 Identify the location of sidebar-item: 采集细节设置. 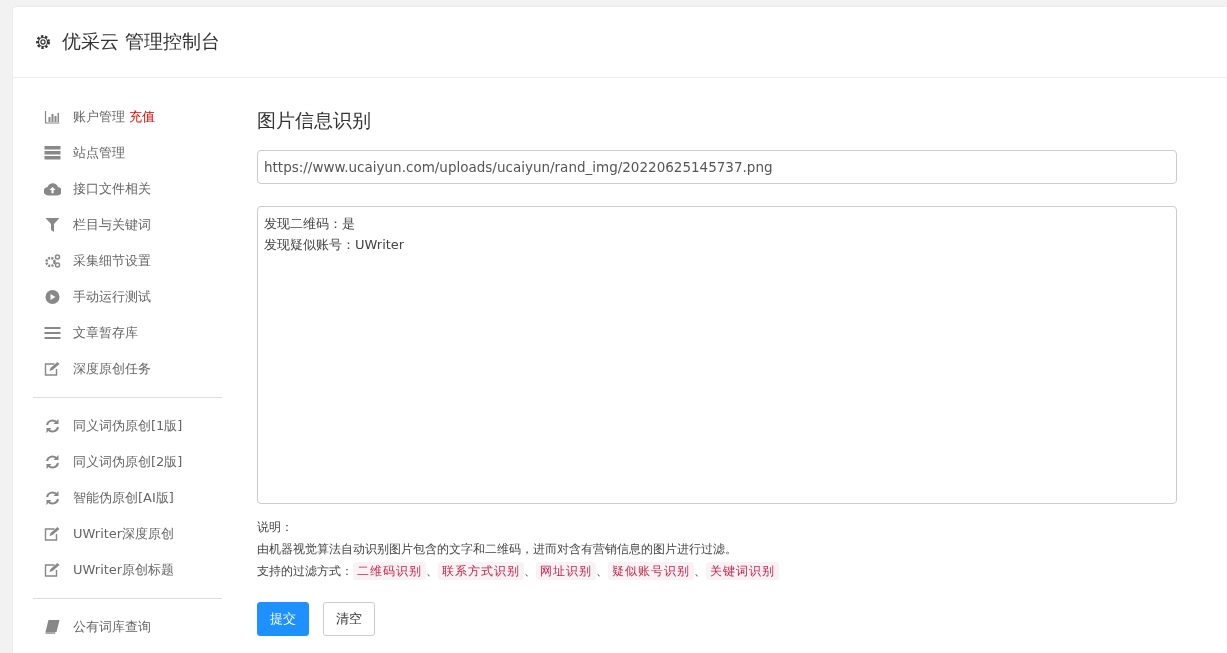
(127, 261).